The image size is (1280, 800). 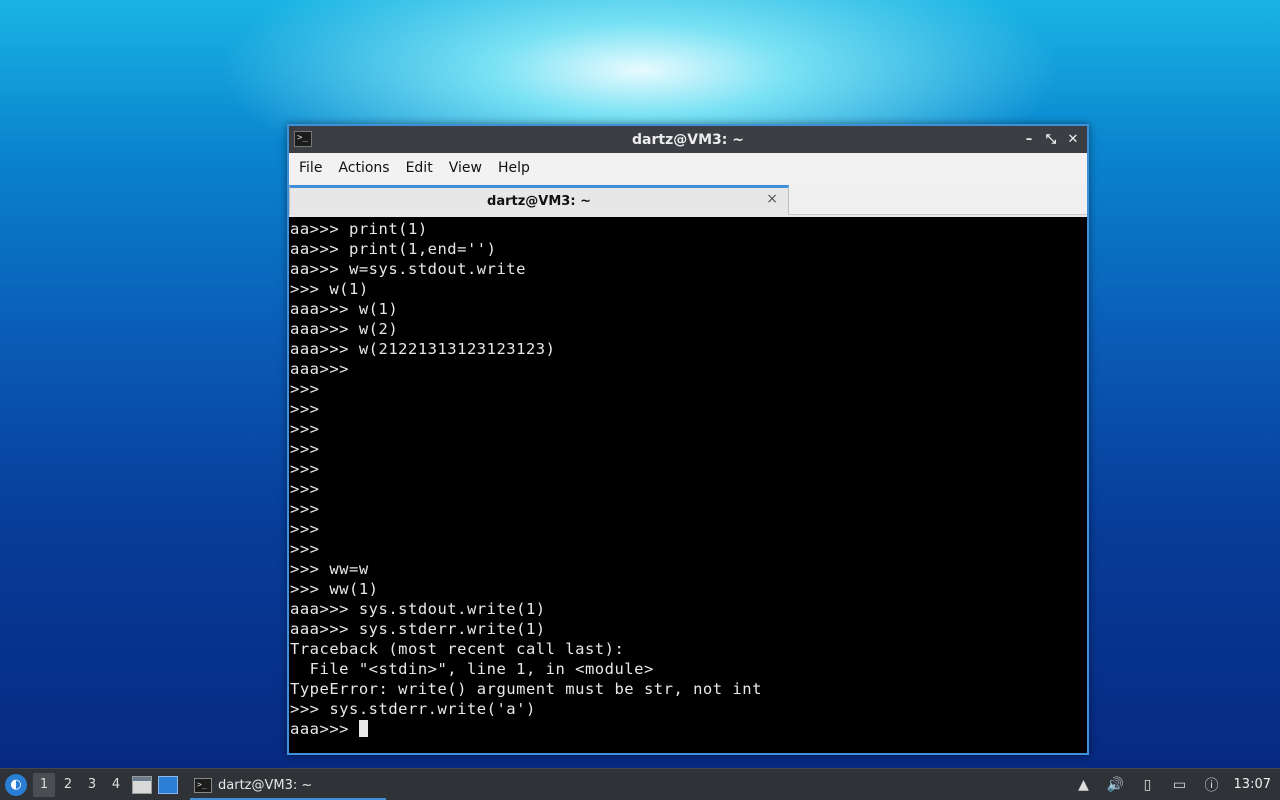 What do you see at coordinates (514, 168) in the screenshot?
I see `menu-help: Help` at bounding box center [514, 168].